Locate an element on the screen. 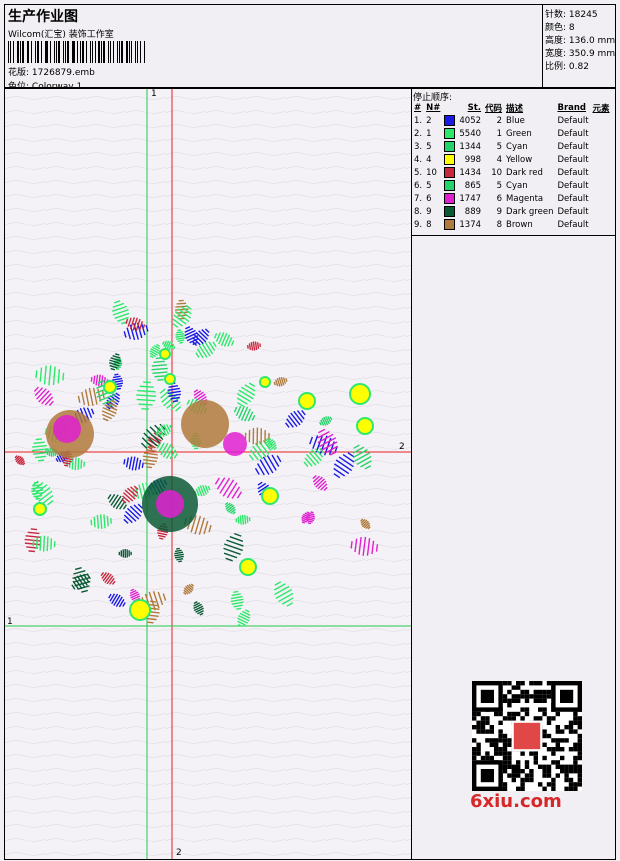 This screenshot has width=620, height=861. row-index: 8. is located at coordinates (418, 211).